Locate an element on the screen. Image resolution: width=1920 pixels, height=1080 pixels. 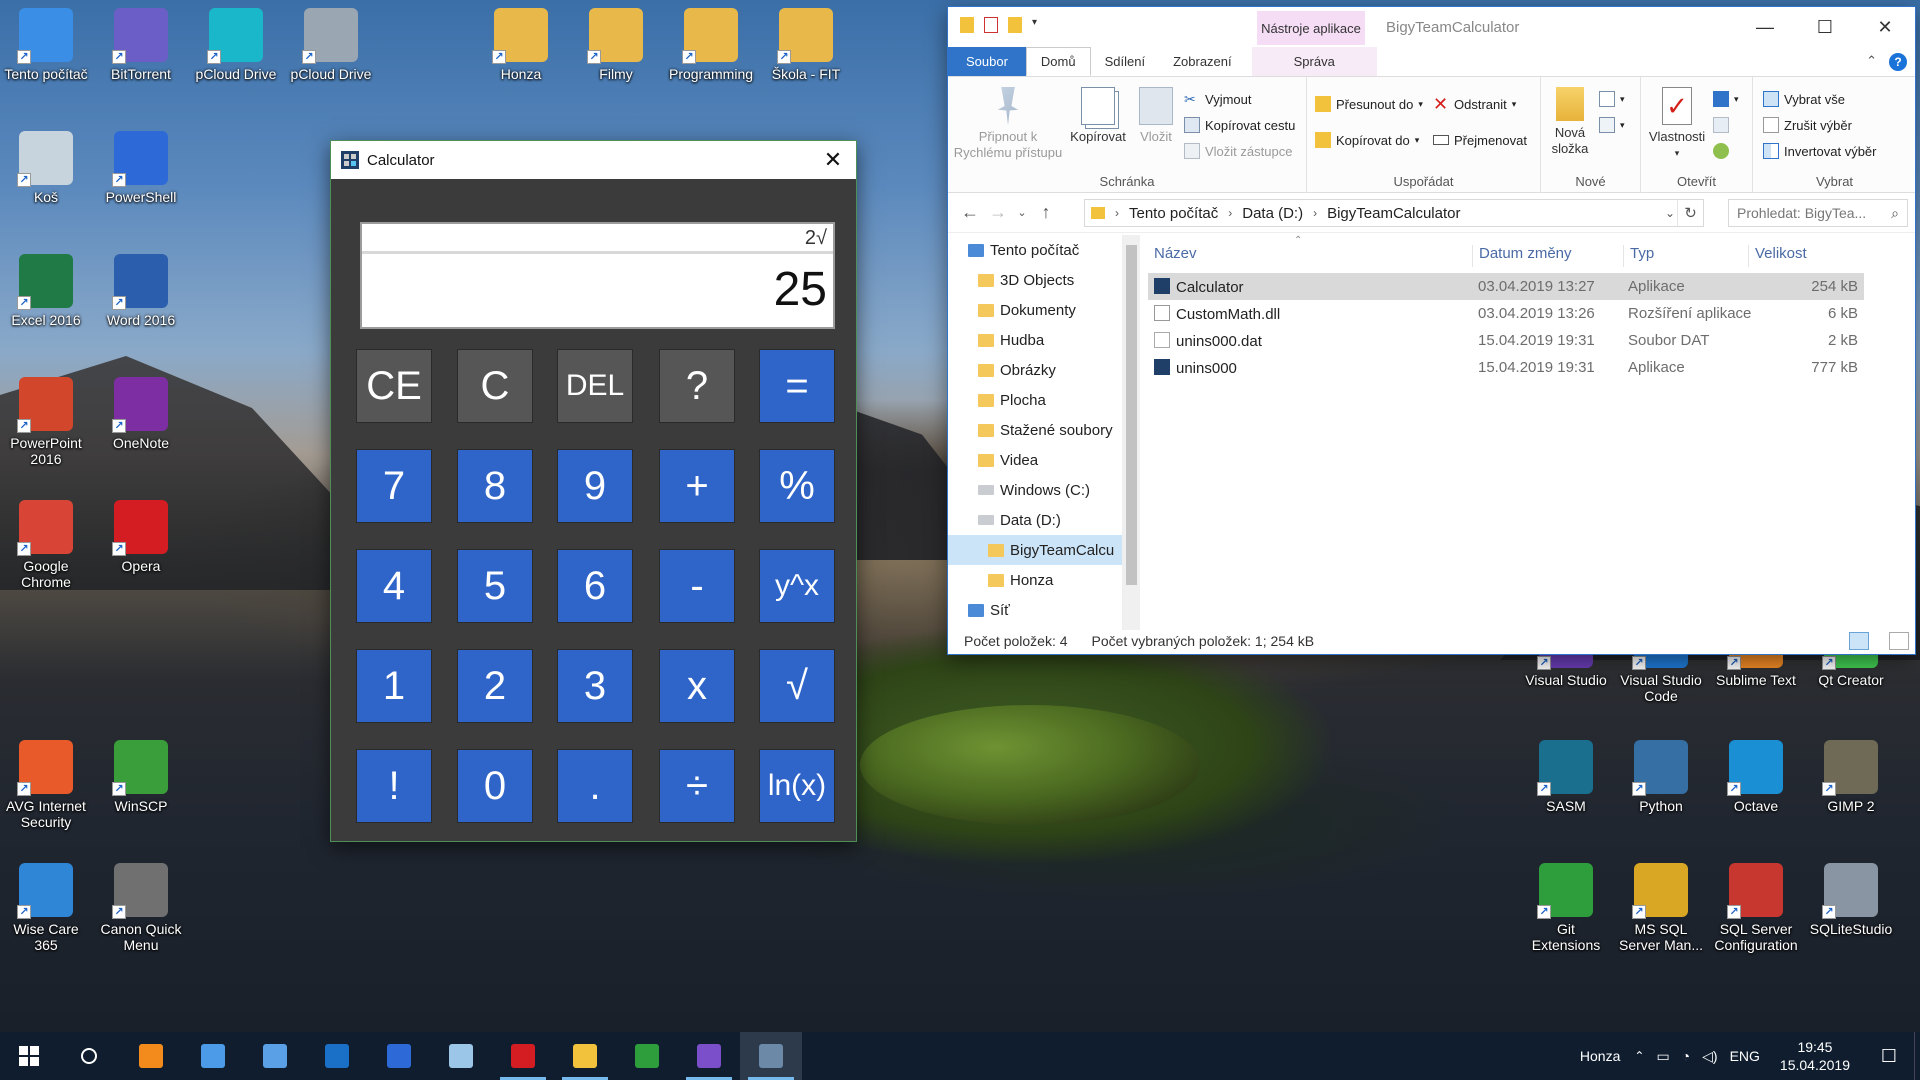
tray-user: Honza is located at coordinates (1600, 1056).